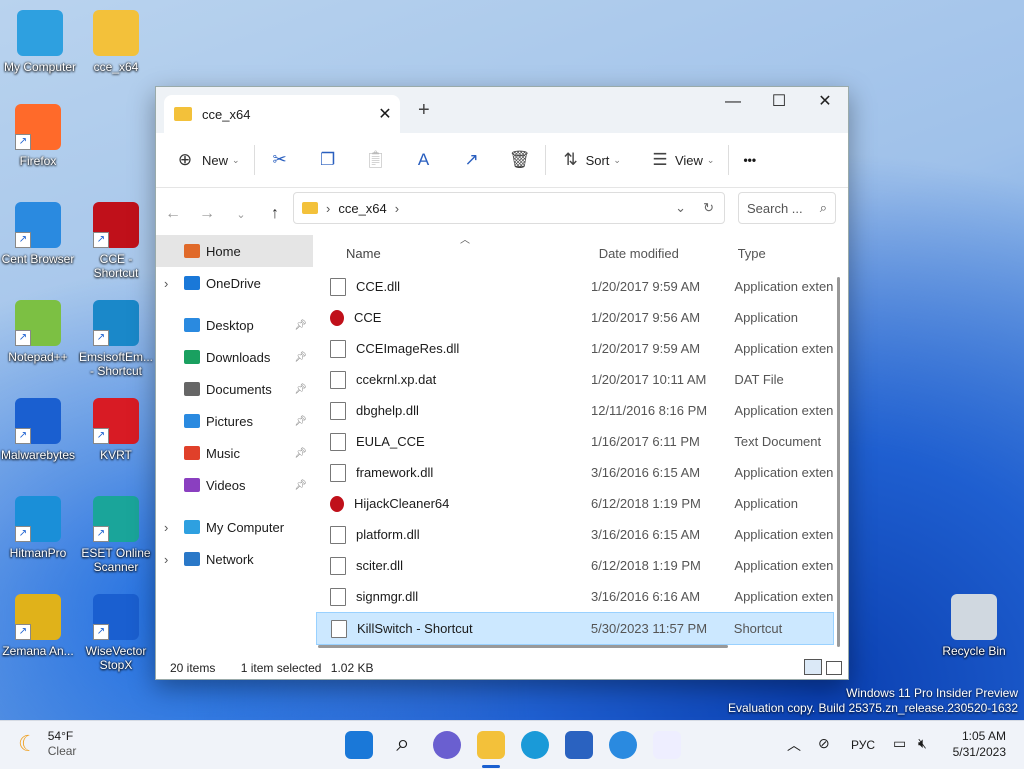  I want to click on sidebar-item-documents: Documents 📌︎, so click(234, 389).